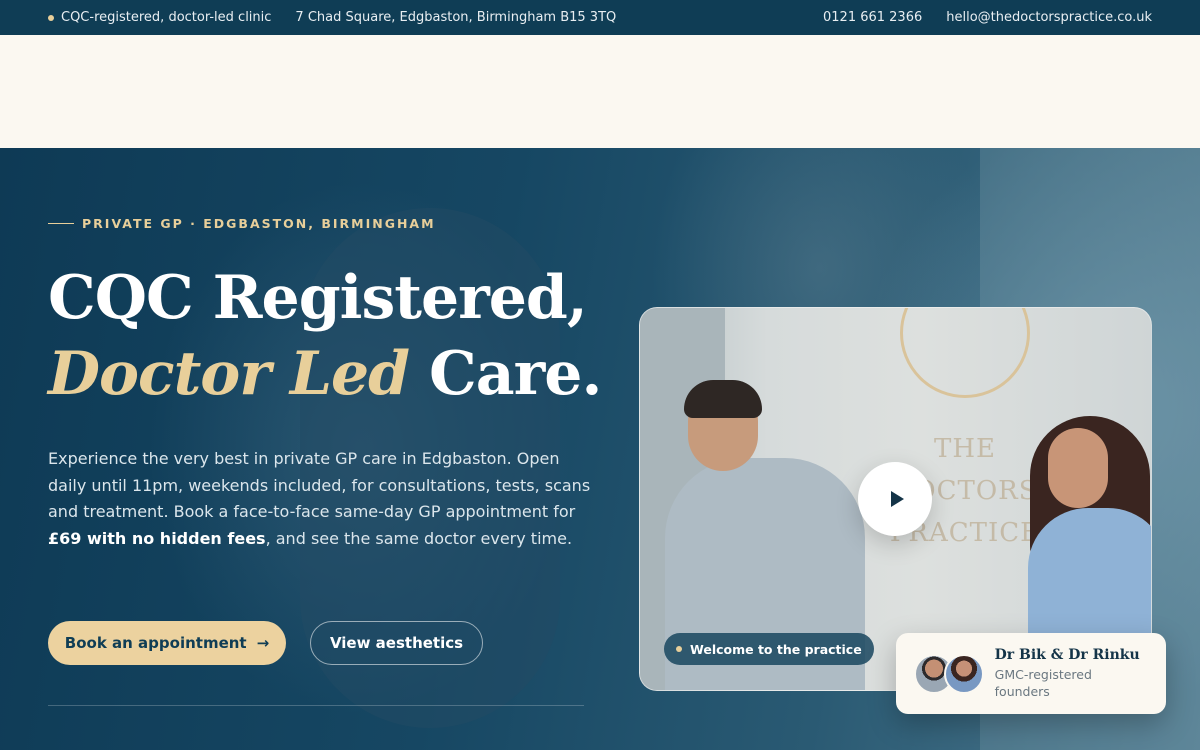 This screenshot has width=1200, height=750. Describe the element at coordinates (166, 17) in the screenshot. I see `registration-text: CQC-registered, doctor-led clinic` at that location.